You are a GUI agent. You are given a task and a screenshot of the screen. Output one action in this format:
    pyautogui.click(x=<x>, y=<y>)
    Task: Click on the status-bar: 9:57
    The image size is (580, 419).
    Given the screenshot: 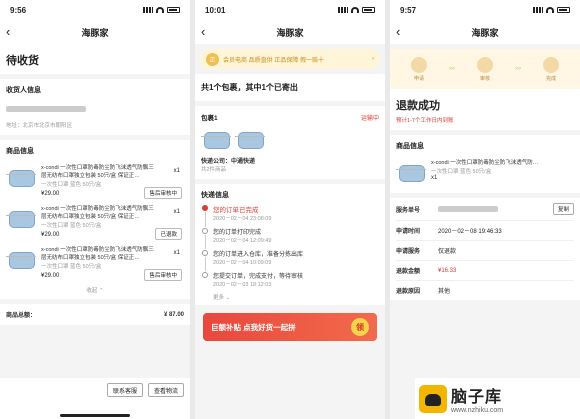 What is the action you would take?
    pyautogui.click(x=485, y=10)
    